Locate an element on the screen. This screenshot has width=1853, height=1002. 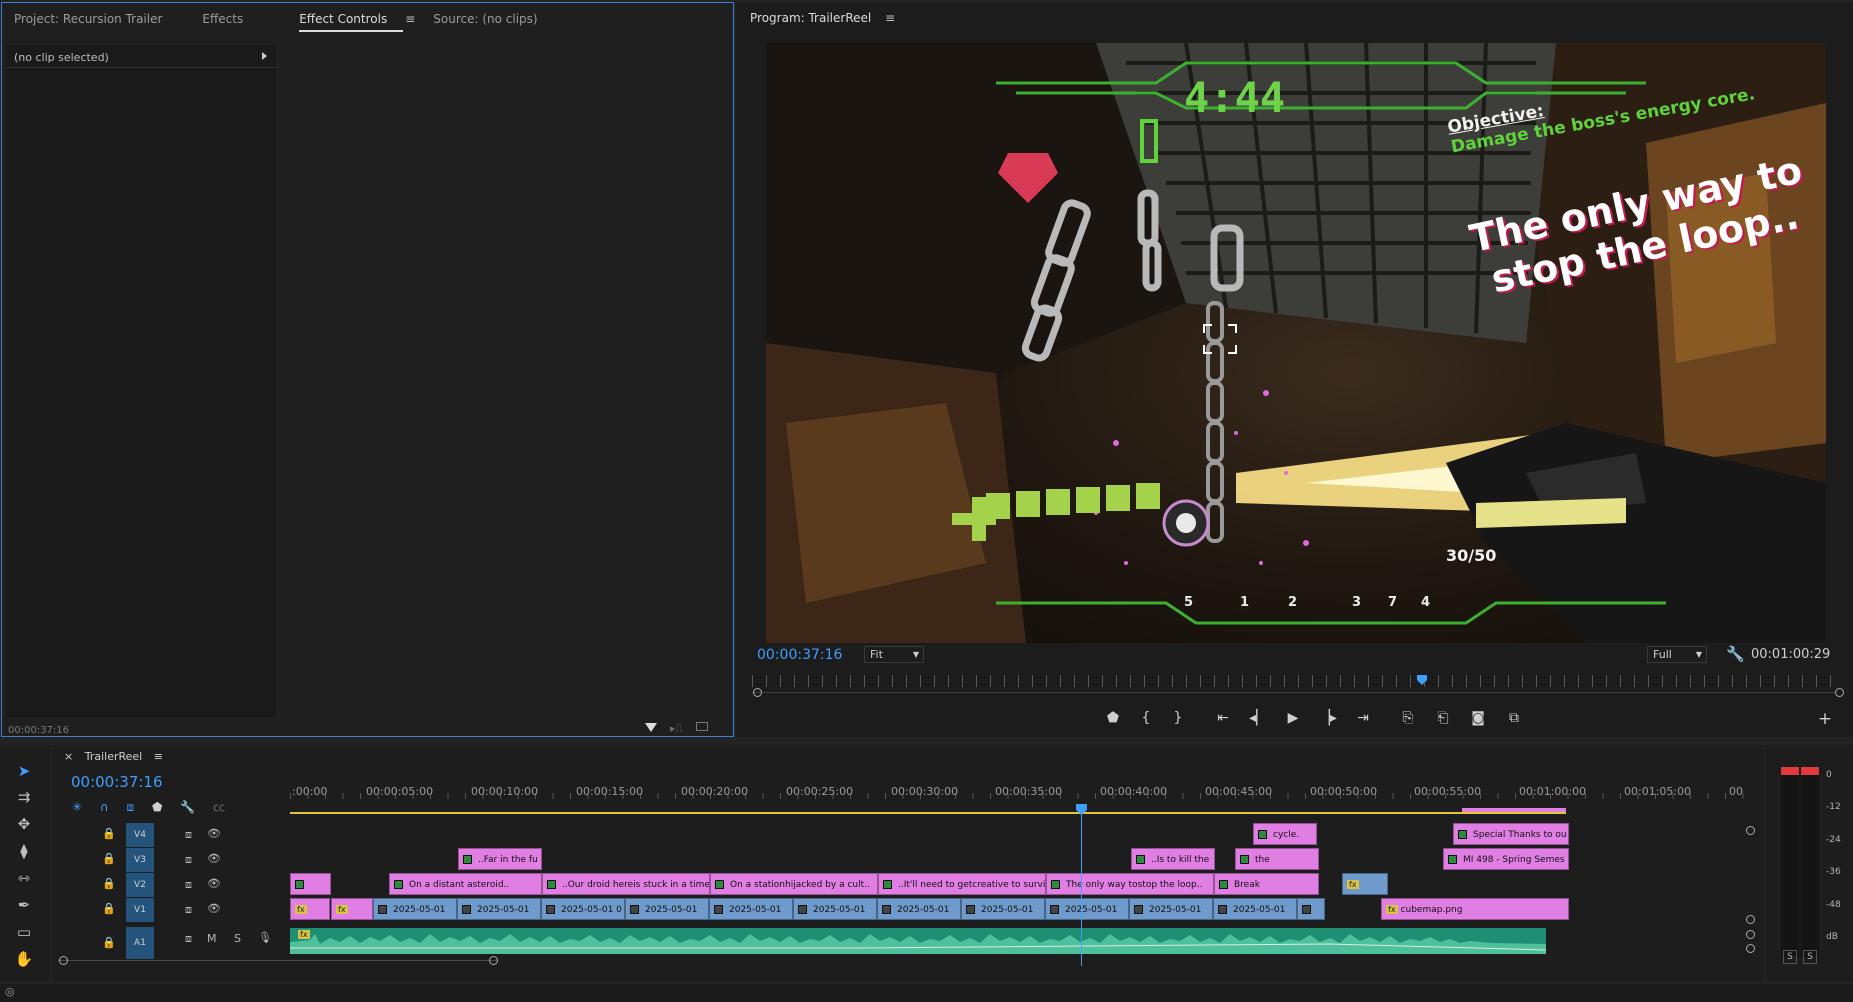
zoom-select: Fit ▼ is located at coordinates (894, 654).